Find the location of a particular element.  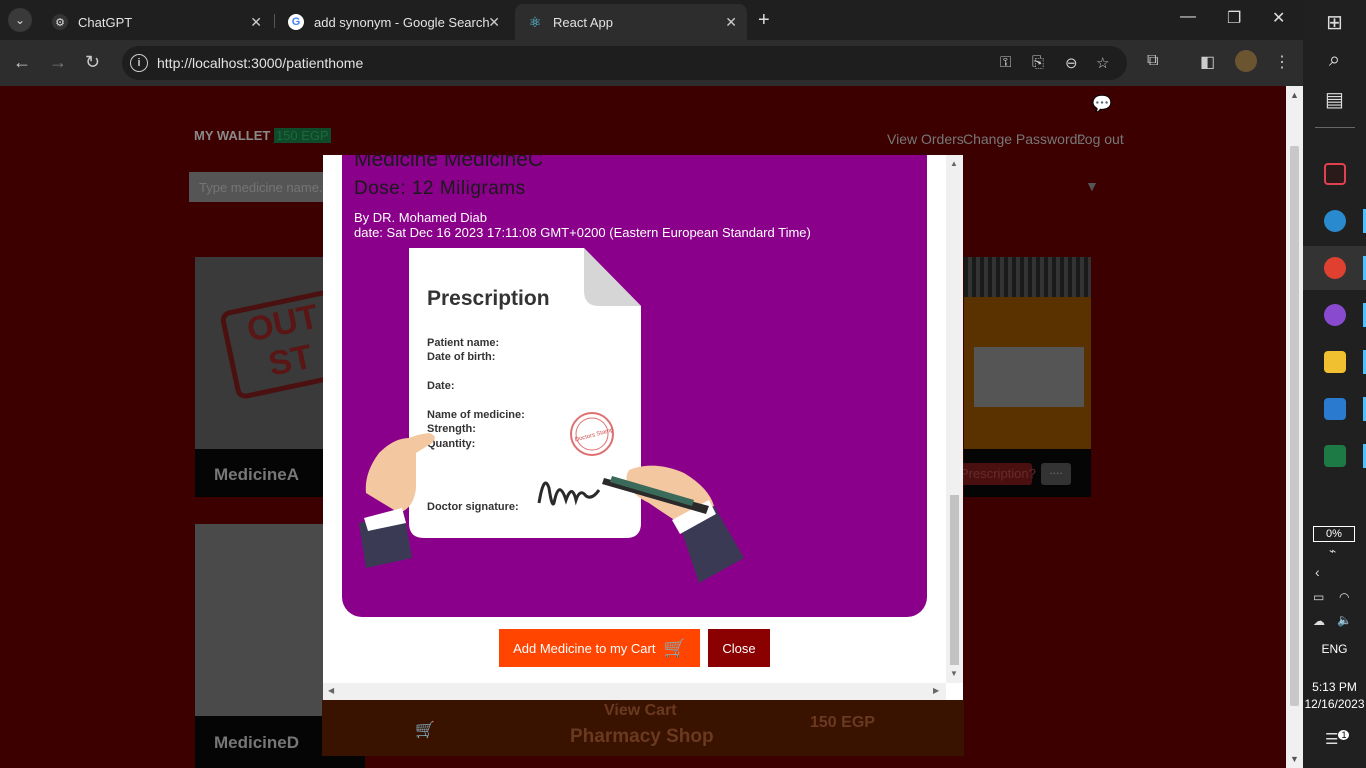

restore-icon: ❐ is located at coordinates (1234, 18).